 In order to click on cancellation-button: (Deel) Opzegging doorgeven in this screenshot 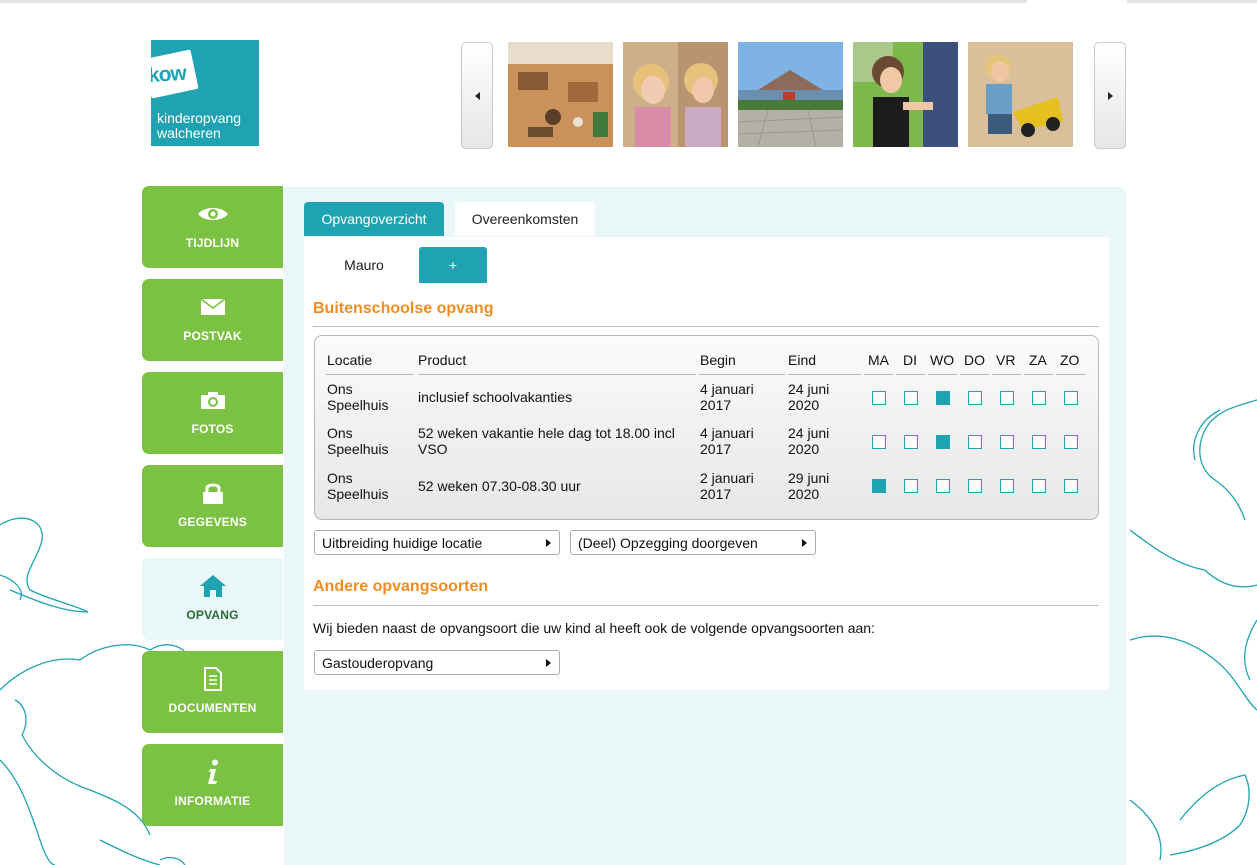, I will do `click(693, 542)`.